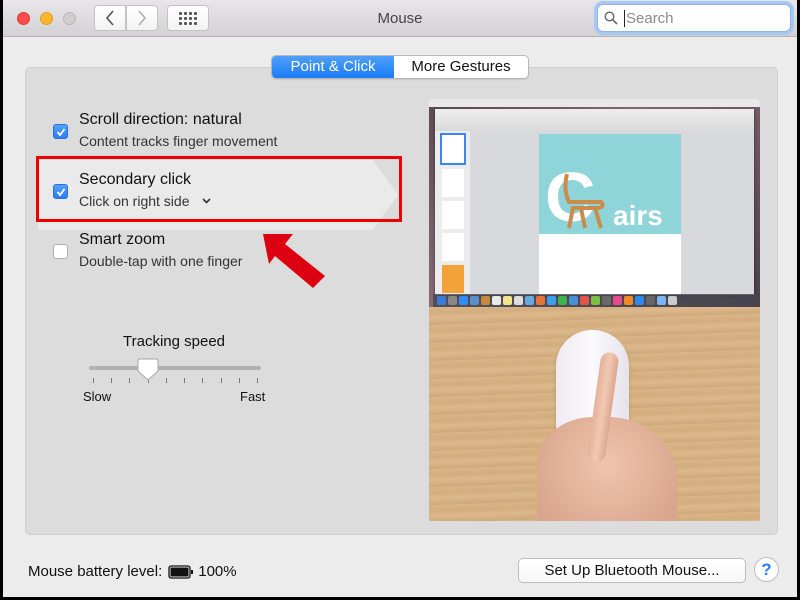  I want to click on slider-ticks, so click(175, 381).